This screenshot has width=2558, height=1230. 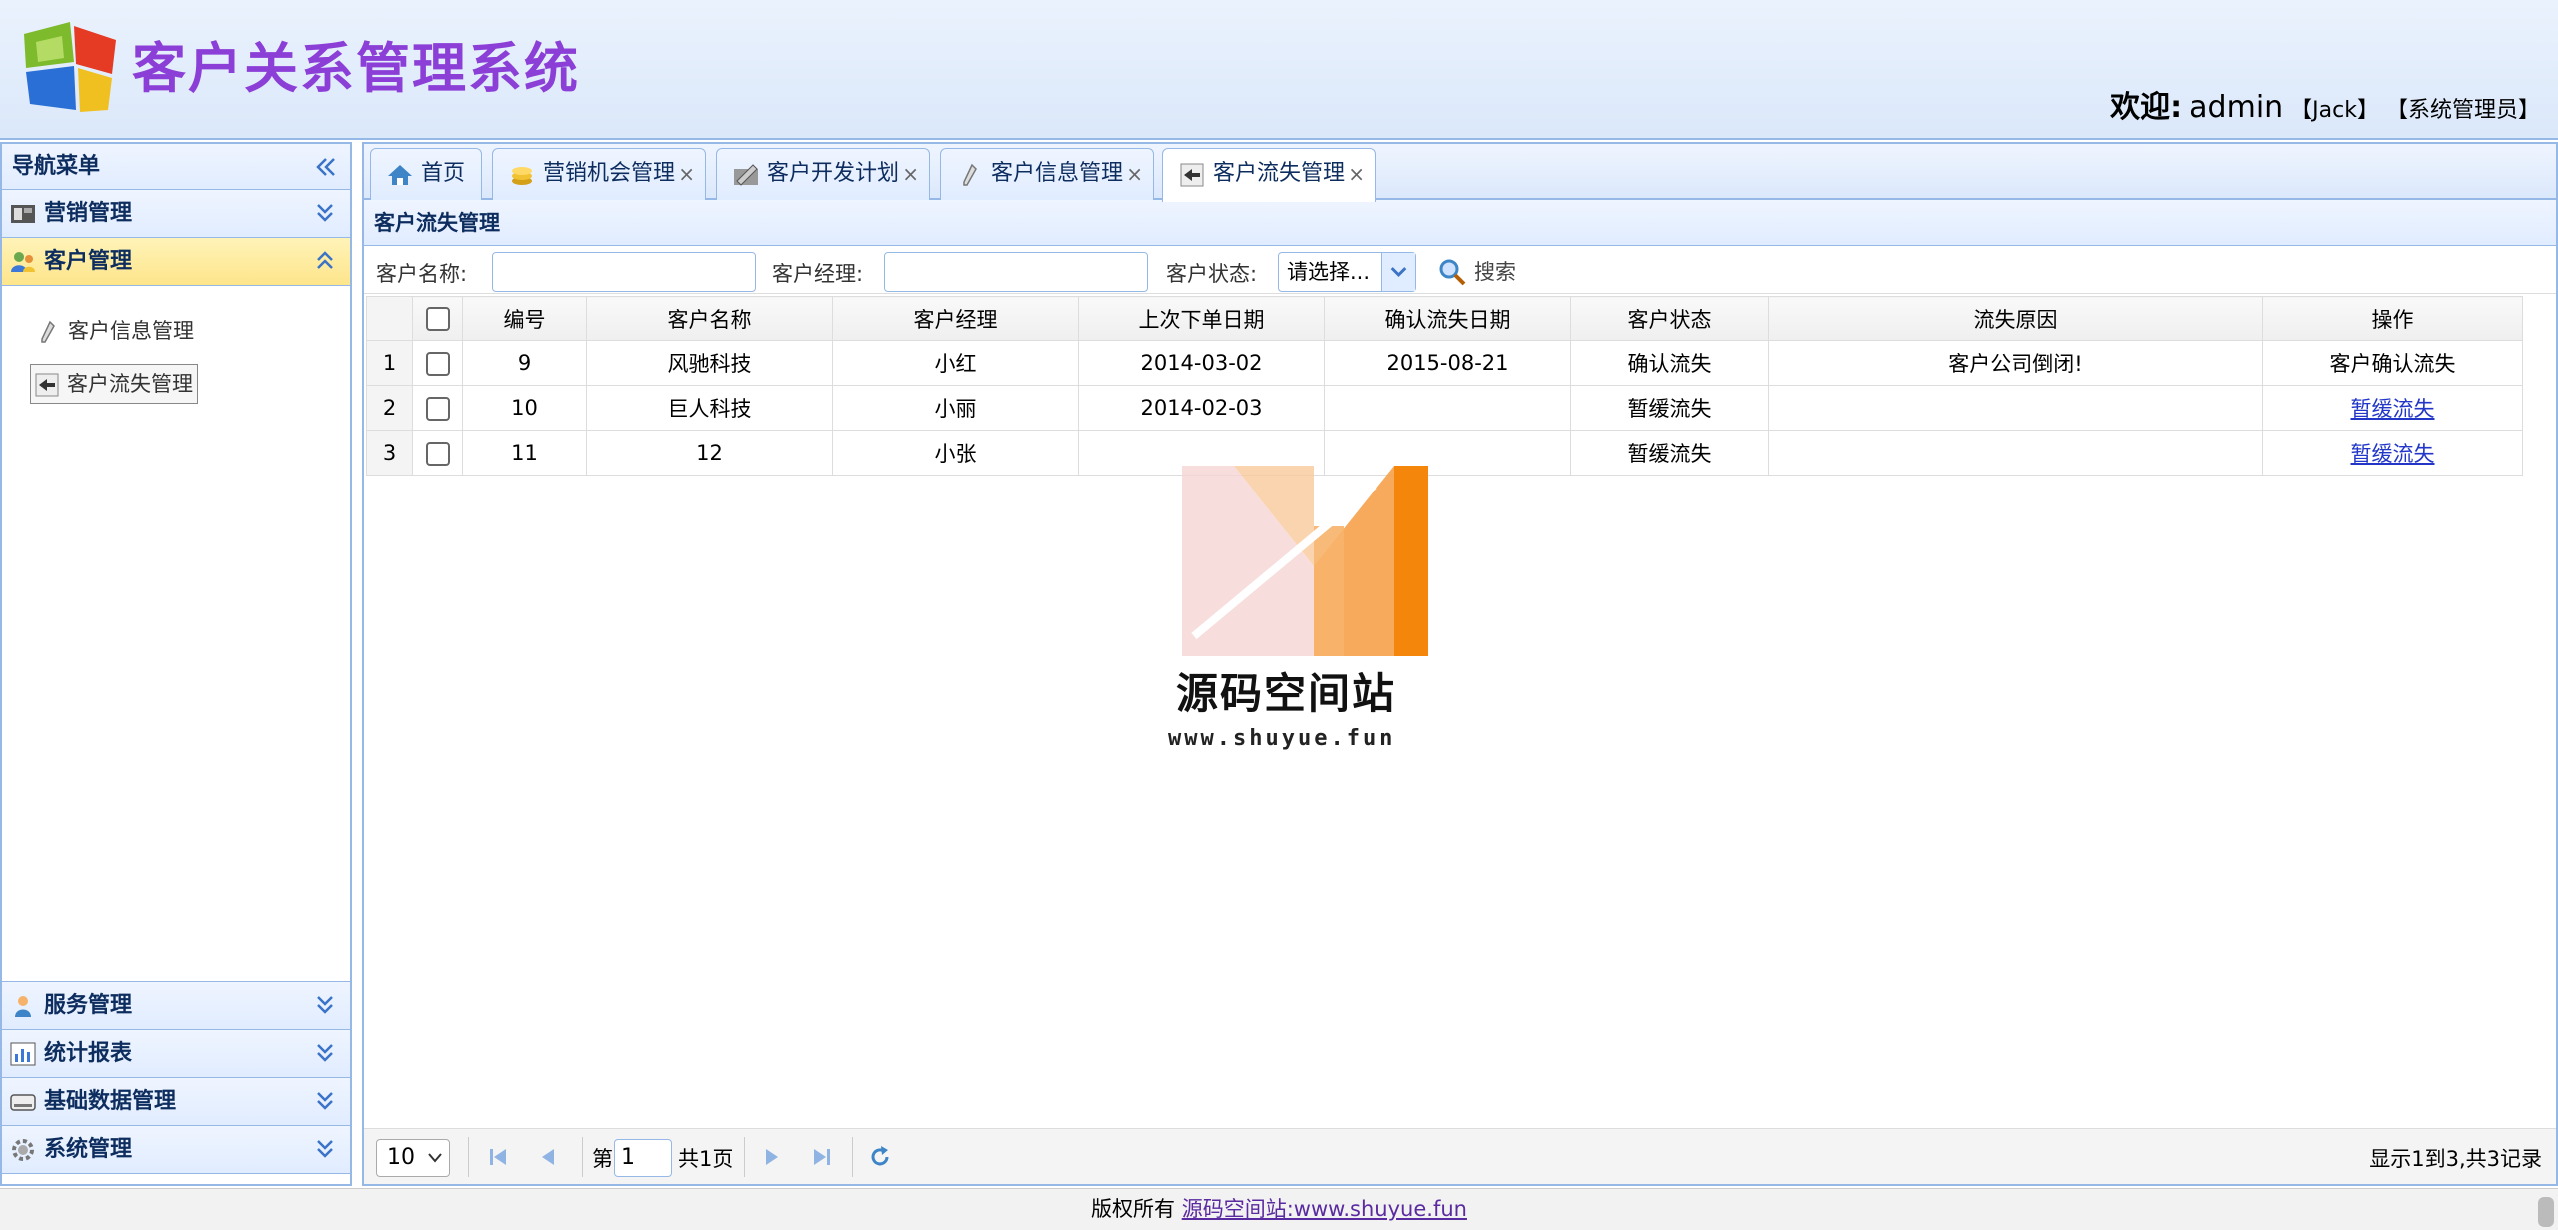 What do you see at coordinates (709, 453) in the screenshot?
I see `cell-name: 12` at bounding box center [709, 453].